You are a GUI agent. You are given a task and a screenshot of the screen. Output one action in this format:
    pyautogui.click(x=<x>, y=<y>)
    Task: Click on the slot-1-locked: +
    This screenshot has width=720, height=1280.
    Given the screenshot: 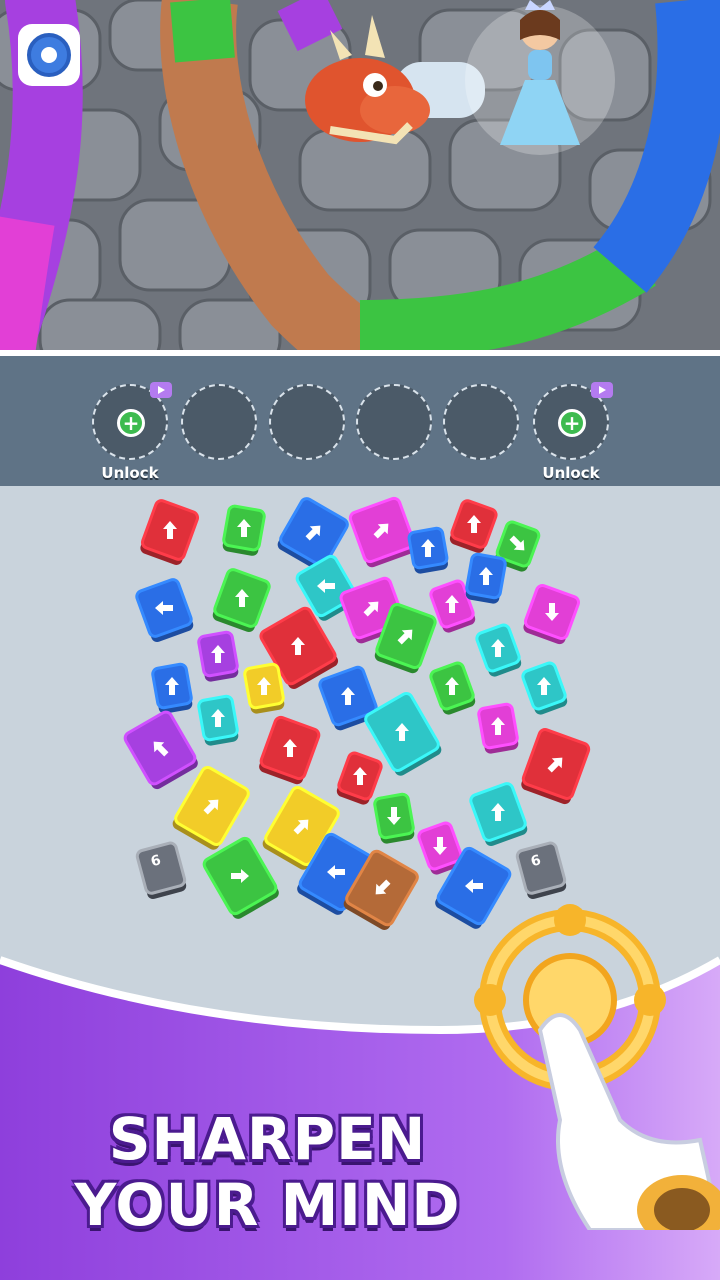 What is the action you would take?
    pyautogui.click(x=132, y=421)
    